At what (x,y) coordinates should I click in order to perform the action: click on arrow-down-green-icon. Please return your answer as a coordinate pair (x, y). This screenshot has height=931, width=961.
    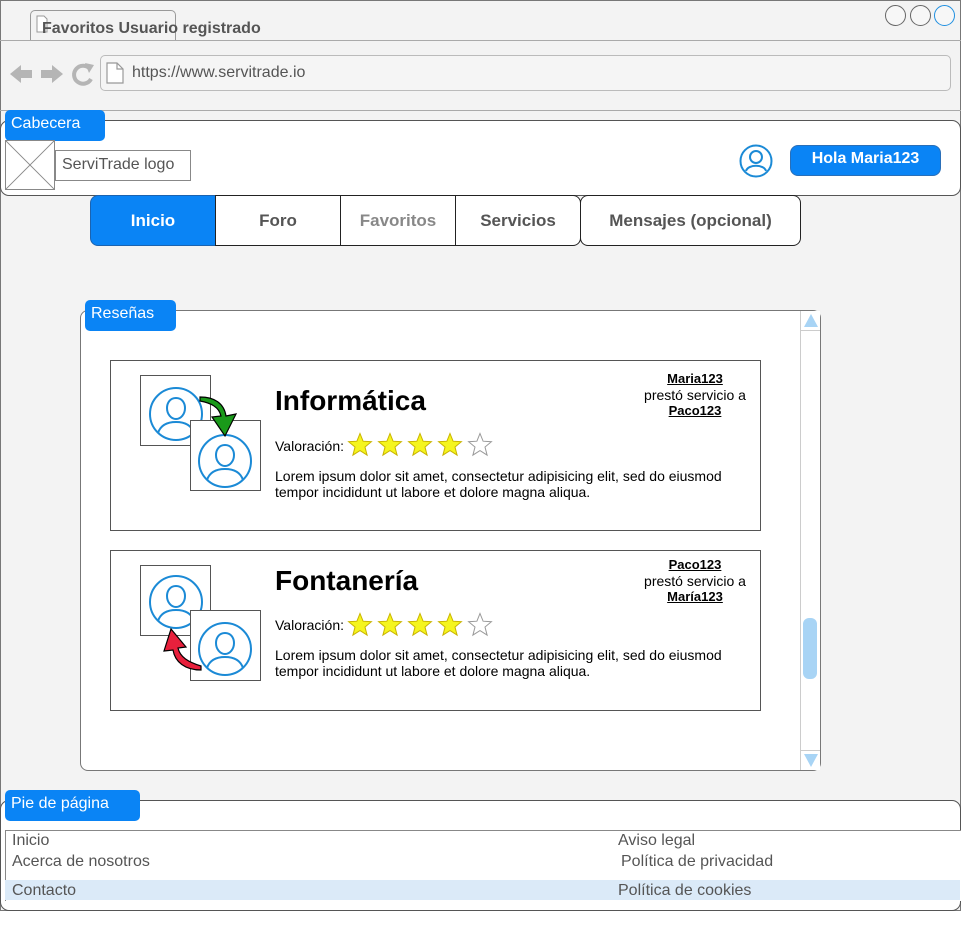
    Looking at the image, I should click on (218, 417).